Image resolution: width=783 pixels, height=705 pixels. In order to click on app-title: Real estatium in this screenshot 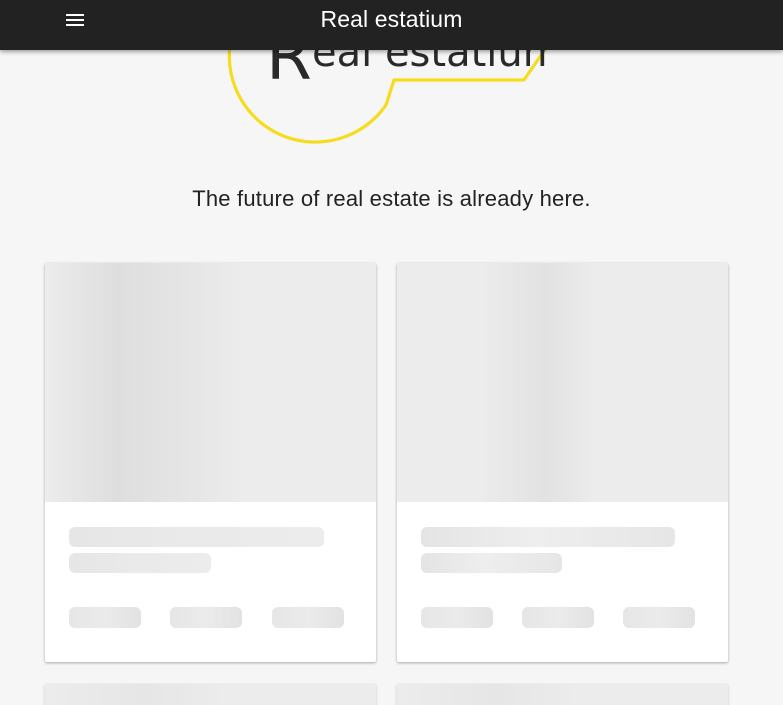, I will do `click(391, 19)`.